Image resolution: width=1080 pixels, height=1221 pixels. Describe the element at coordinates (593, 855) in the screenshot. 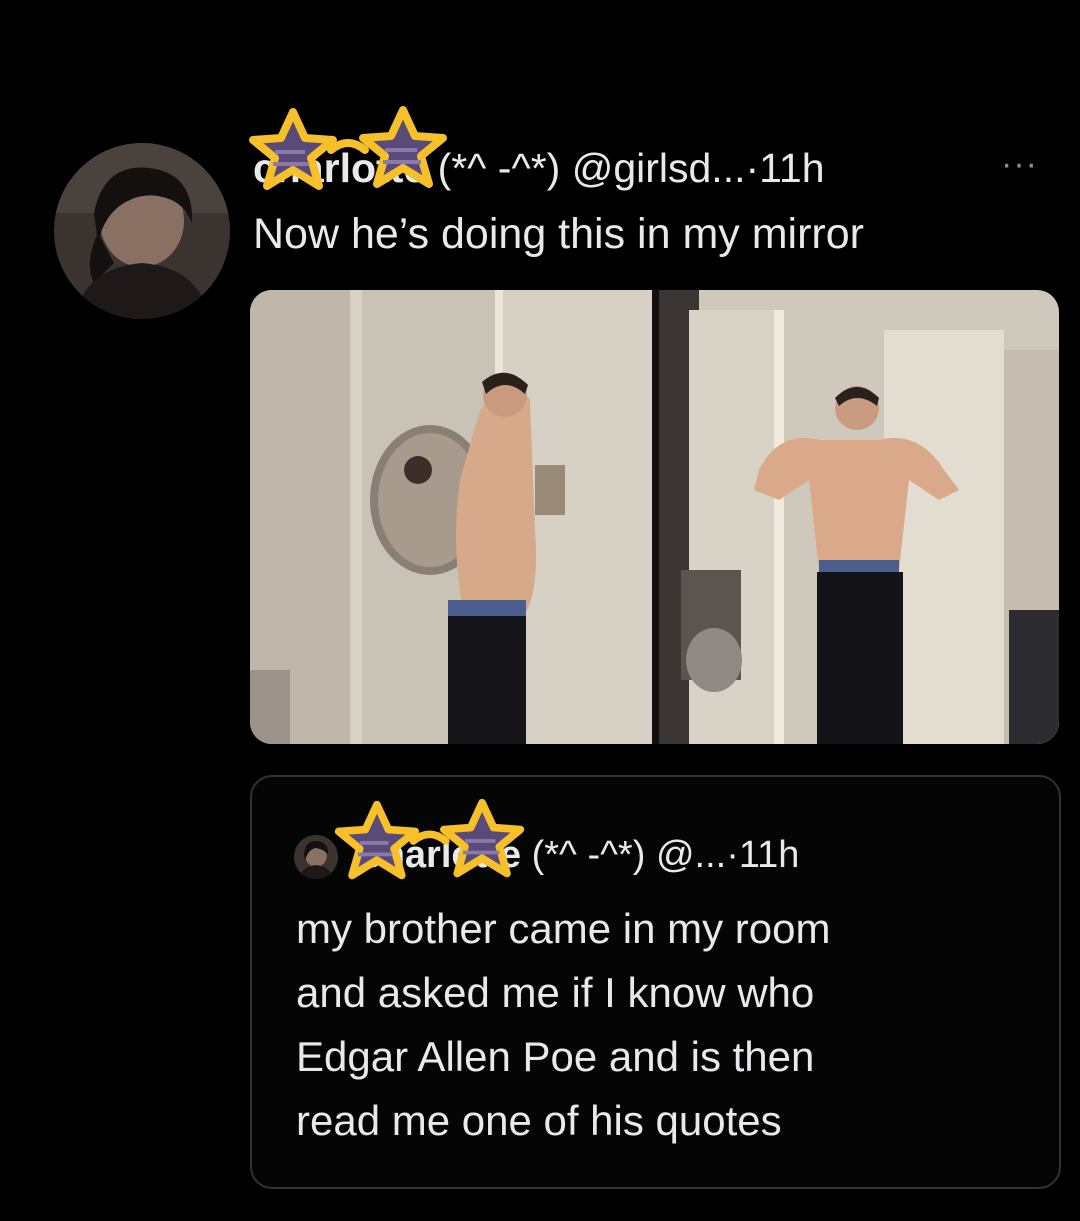

I see `quoted-name-emoticon: (*^ -^*)` at that location.